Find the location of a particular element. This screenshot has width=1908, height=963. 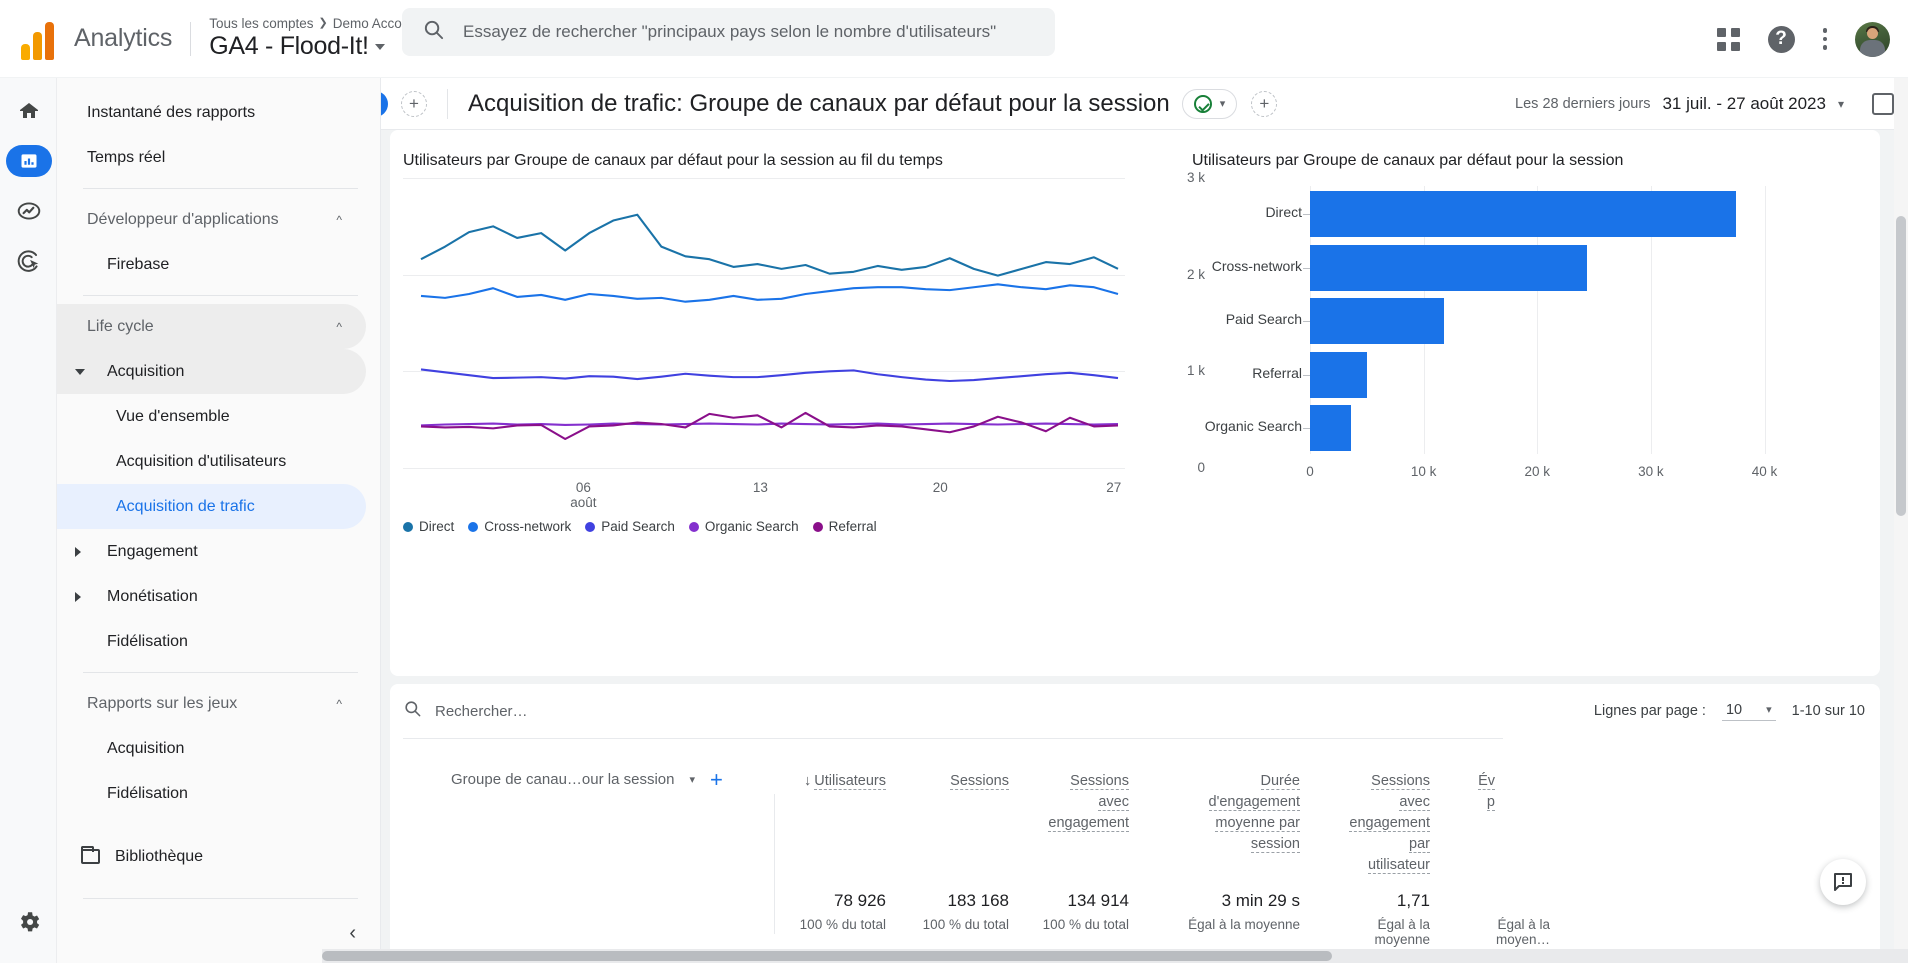

sidebar-section-life-cycle: Life cycle ^ is located at coordinates (211, 326).